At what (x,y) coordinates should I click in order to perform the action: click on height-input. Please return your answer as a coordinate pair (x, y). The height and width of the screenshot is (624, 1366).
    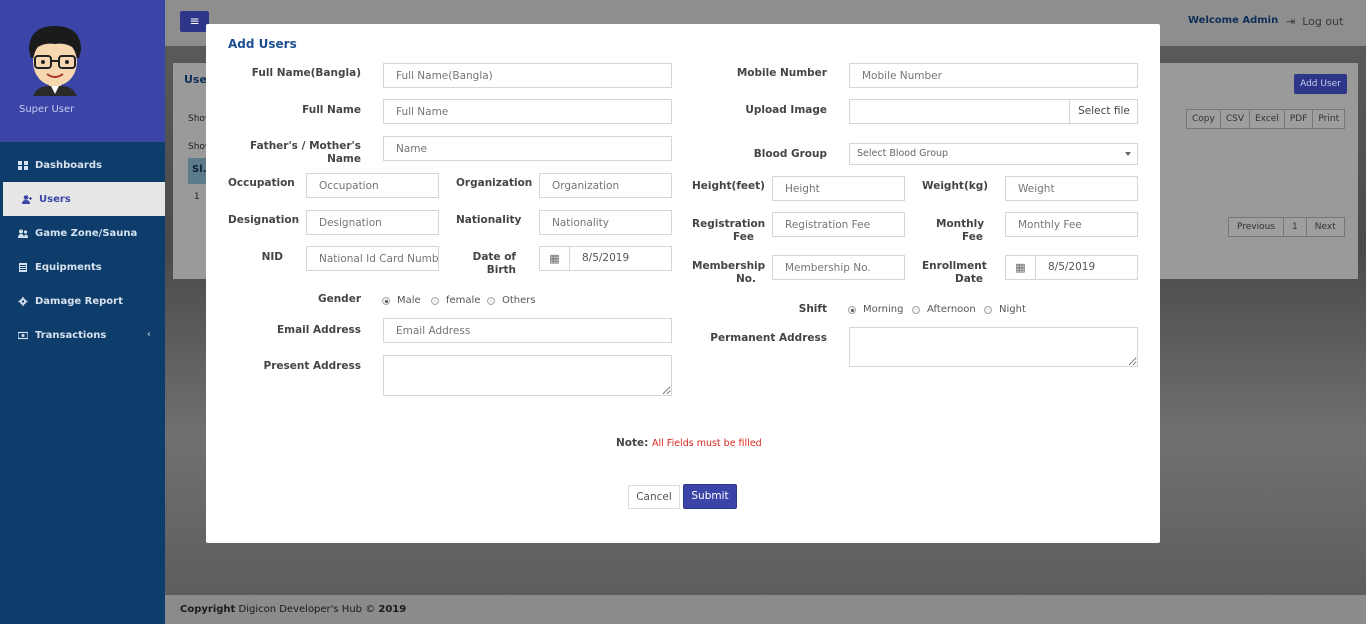
    Looking at the image, I should click on (838, 188).